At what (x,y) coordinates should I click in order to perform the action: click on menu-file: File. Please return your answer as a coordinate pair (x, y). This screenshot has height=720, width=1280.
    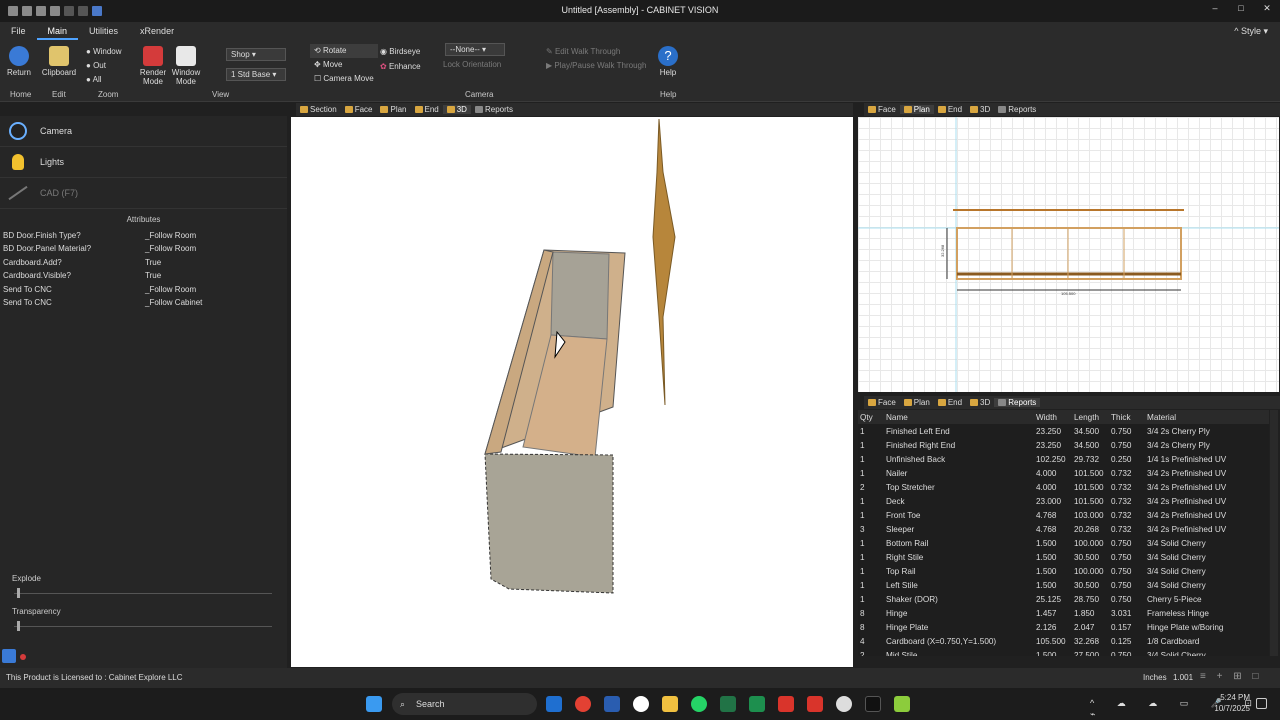
    Looking at the image, I should click on (18, 31).